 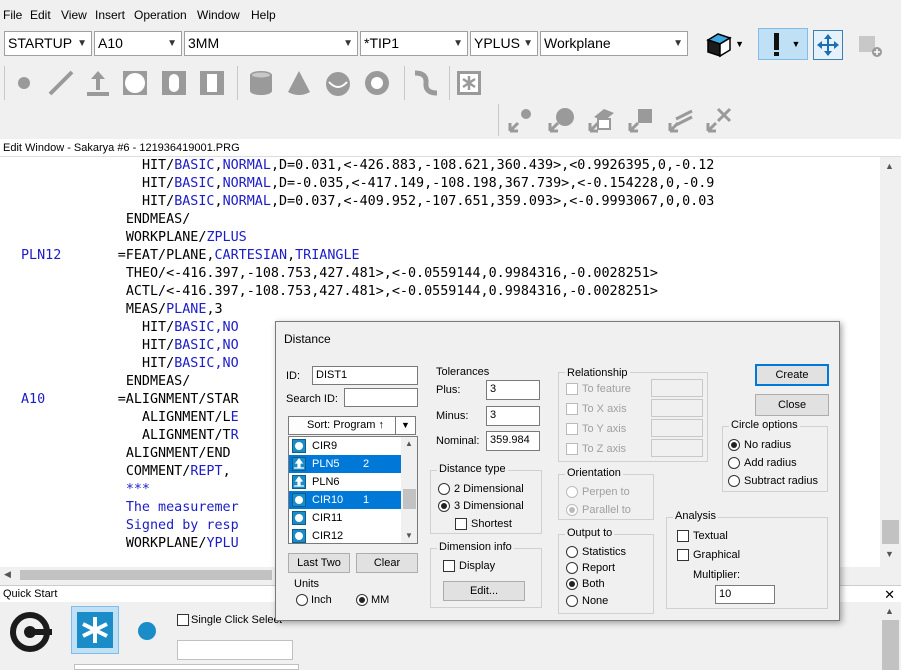 I want to click on slot-tool-button, so click(x=174, y=83).